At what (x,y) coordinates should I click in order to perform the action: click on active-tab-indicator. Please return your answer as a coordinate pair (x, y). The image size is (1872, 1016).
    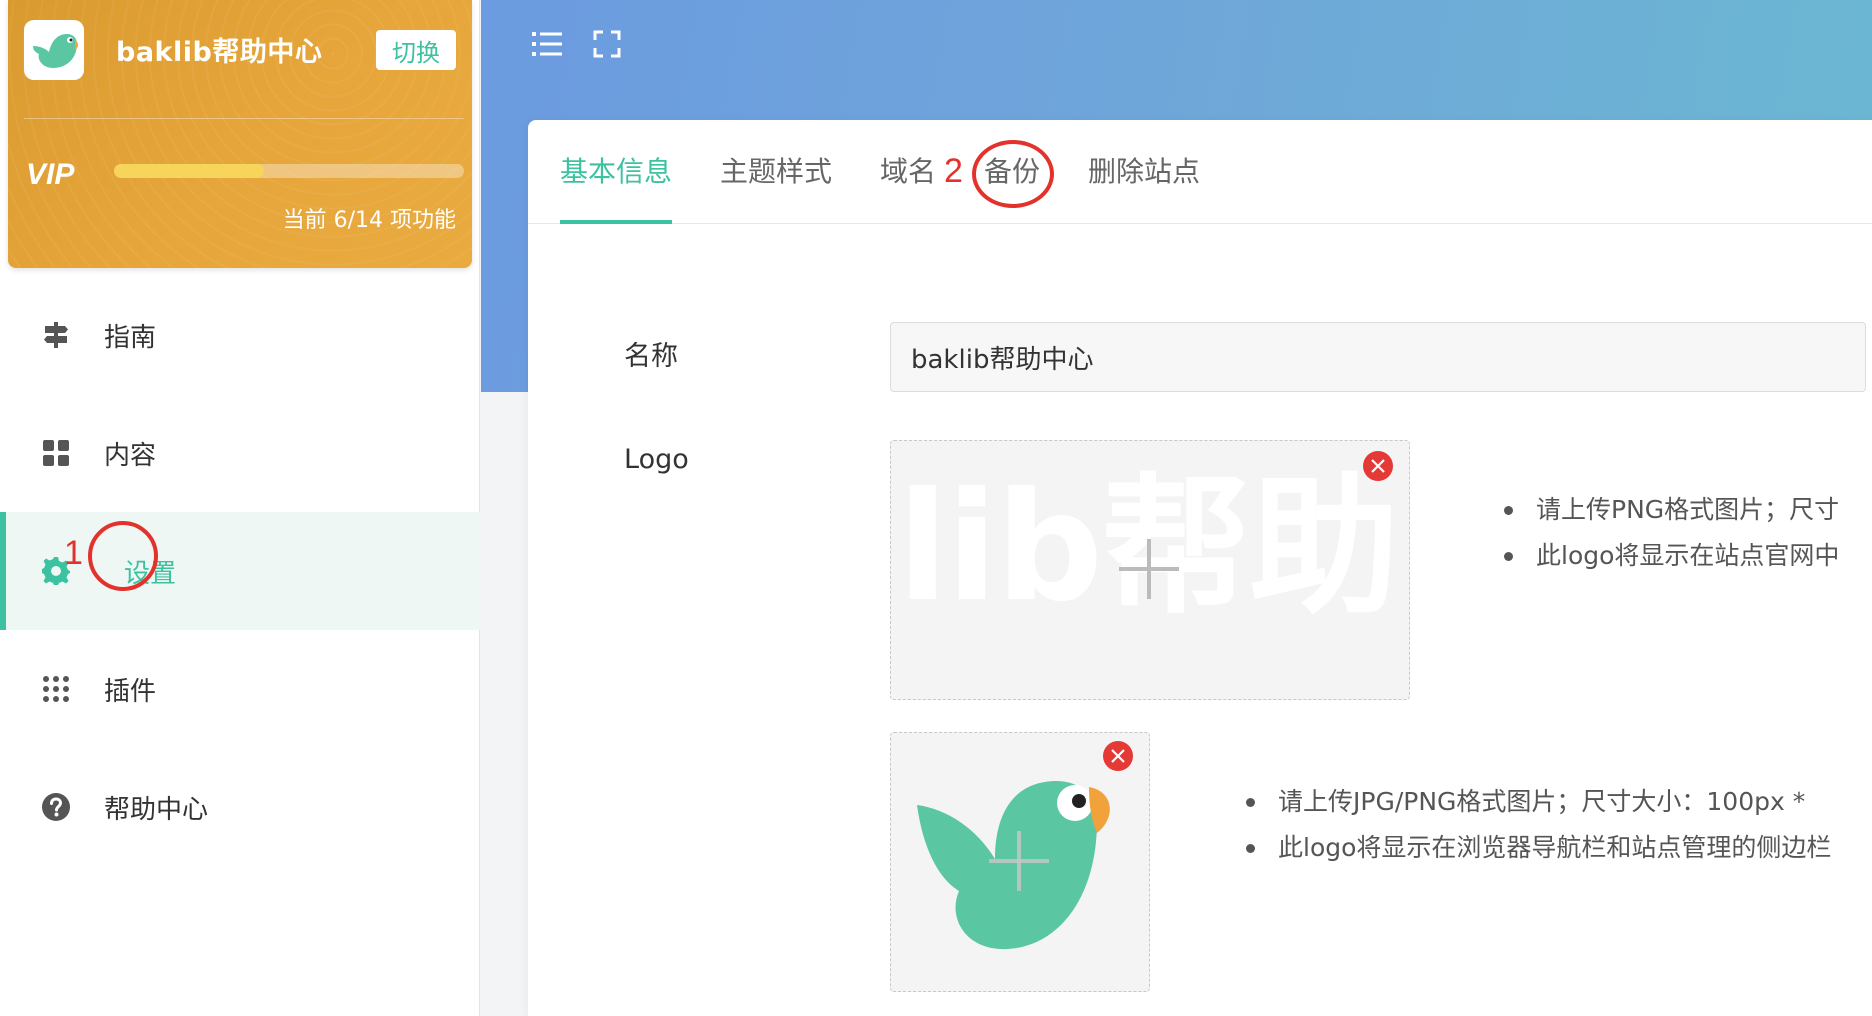
    Looking at the image, I should click on (616, 222).